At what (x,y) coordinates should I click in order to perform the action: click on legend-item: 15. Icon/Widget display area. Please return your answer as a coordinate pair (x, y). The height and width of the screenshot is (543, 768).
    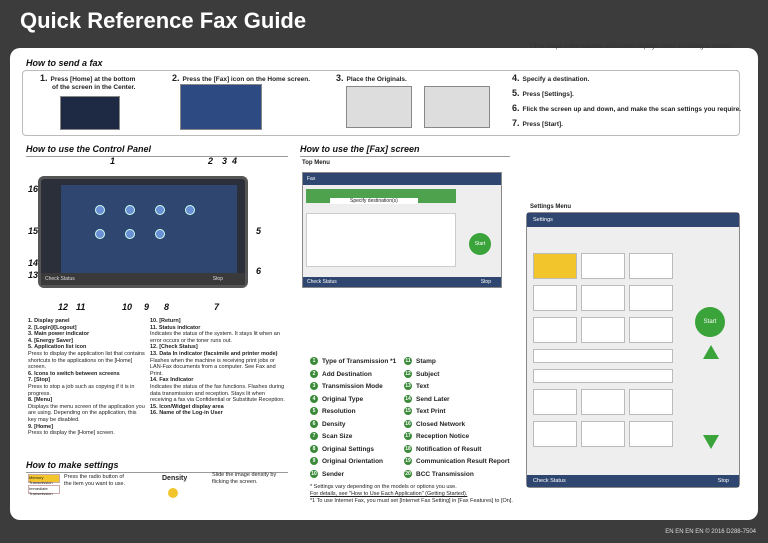
    Looking at the image, I should click on (187, 406).